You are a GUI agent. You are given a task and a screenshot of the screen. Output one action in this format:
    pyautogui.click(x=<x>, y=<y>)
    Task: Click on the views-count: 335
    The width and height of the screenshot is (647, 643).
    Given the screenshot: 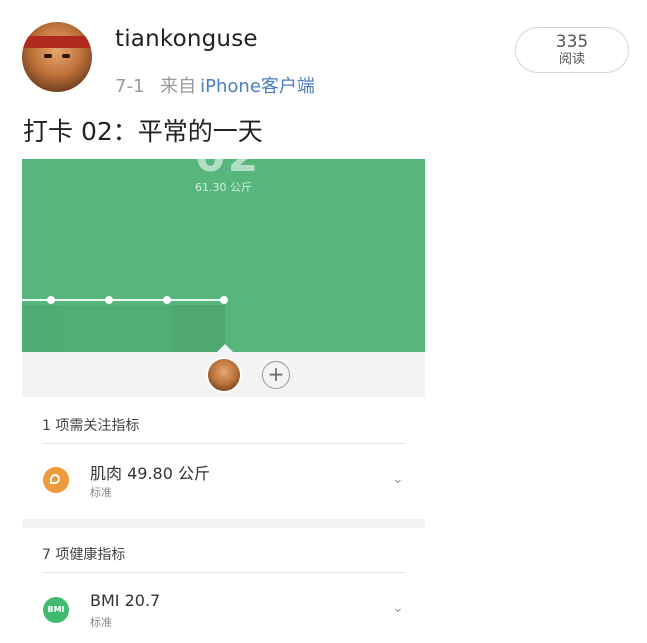 What is the action you would take?
    pyautogui.click(x=572, y=42)
    